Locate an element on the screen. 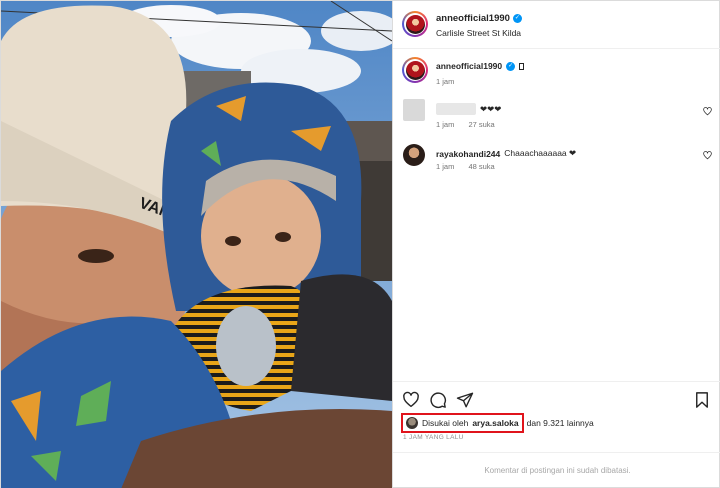  comment-icon is located at coordinates (438, 400).